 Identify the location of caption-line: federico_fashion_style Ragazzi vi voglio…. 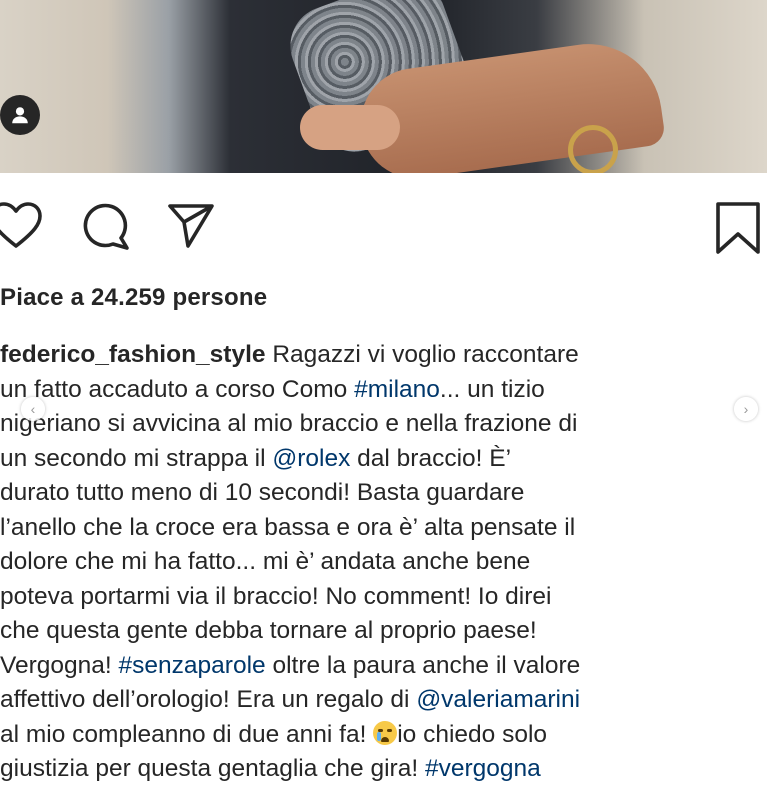
(380, 355).